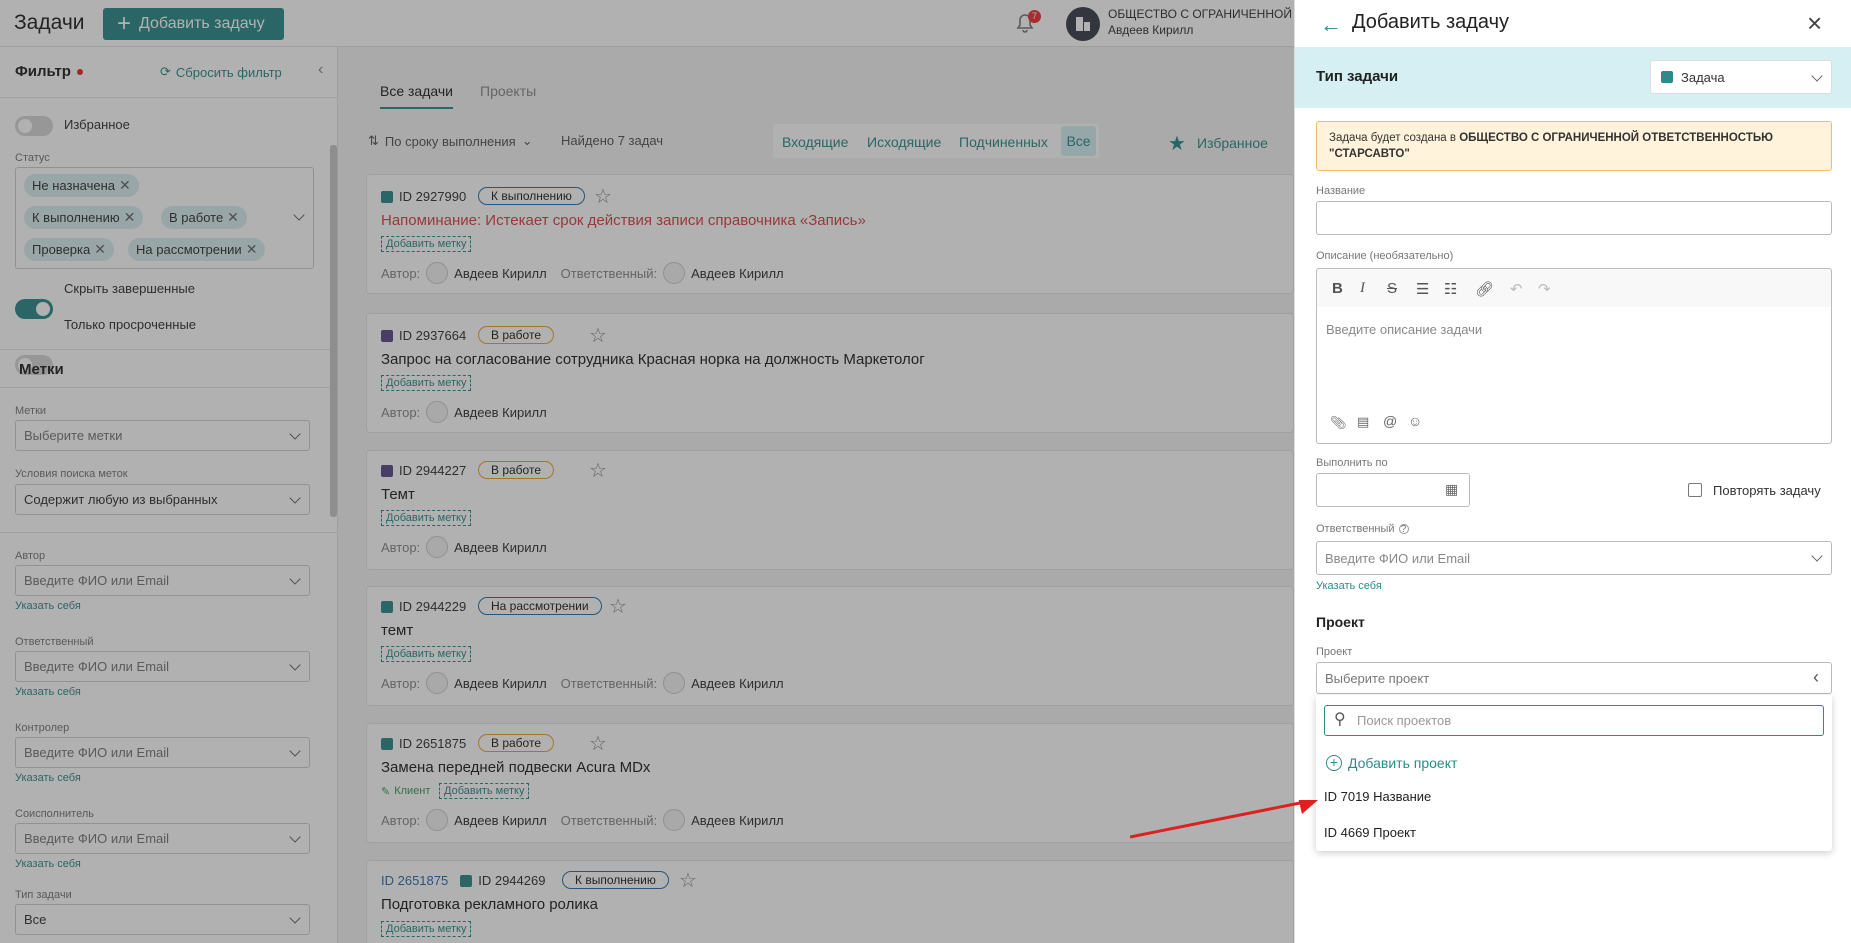 The image size is (1851, 943). I want to click on task-type-heading: Тип задачи, so click(1357, 76).